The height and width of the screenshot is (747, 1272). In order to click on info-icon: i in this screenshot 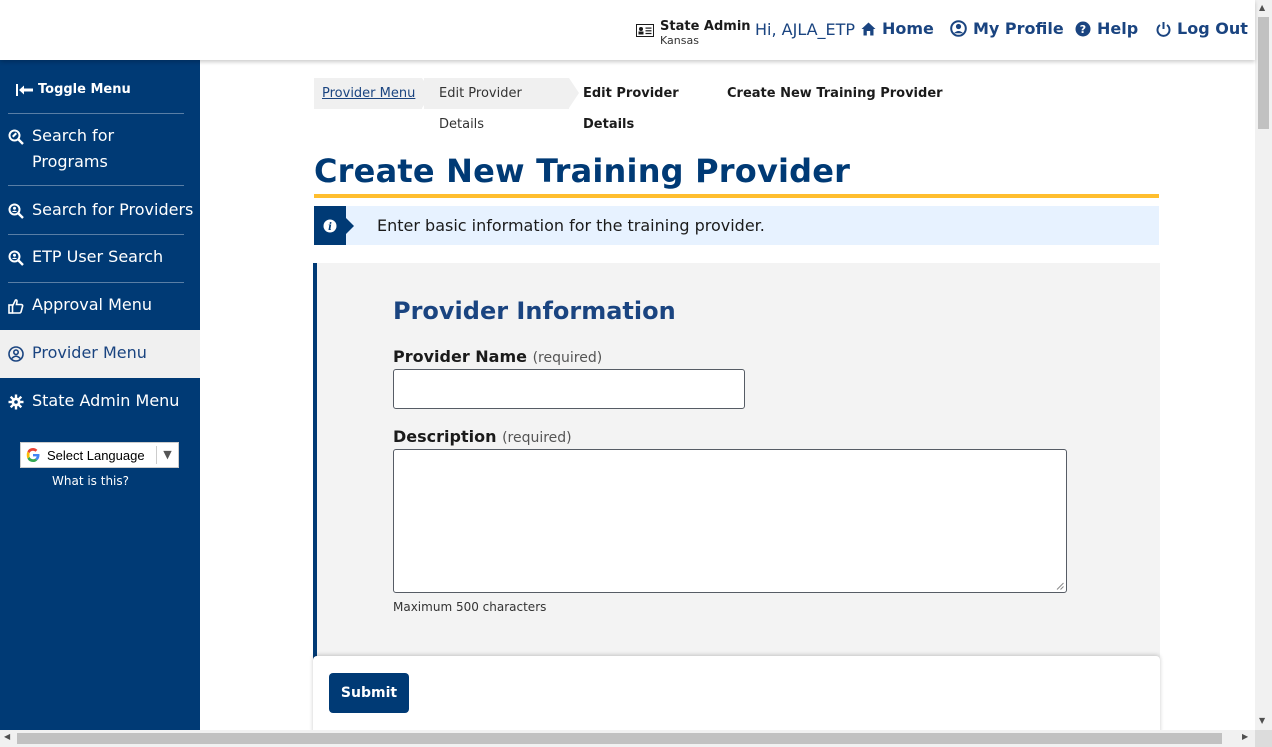, I will do `click(330, 226)`.